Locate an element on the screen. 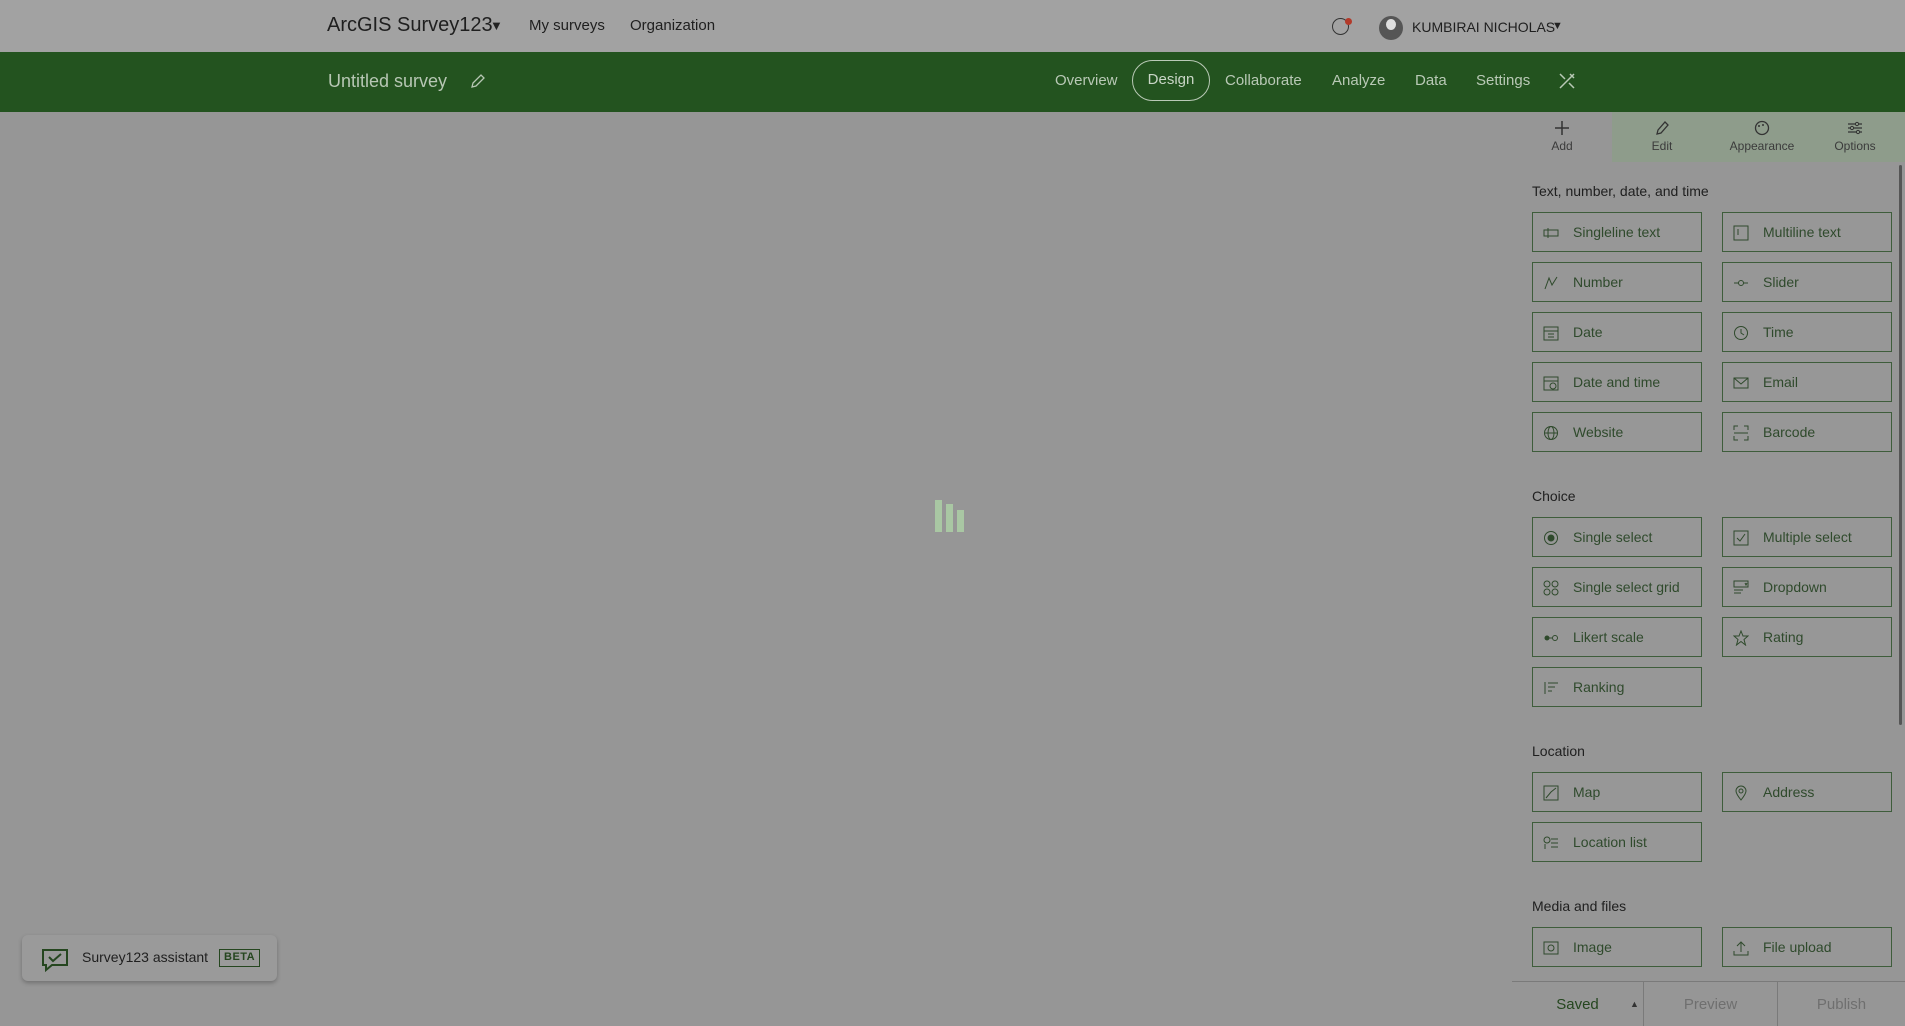 This screenshot has width=1905, height=1026. panel-scrollbar is located at coordinates (1900, 445).